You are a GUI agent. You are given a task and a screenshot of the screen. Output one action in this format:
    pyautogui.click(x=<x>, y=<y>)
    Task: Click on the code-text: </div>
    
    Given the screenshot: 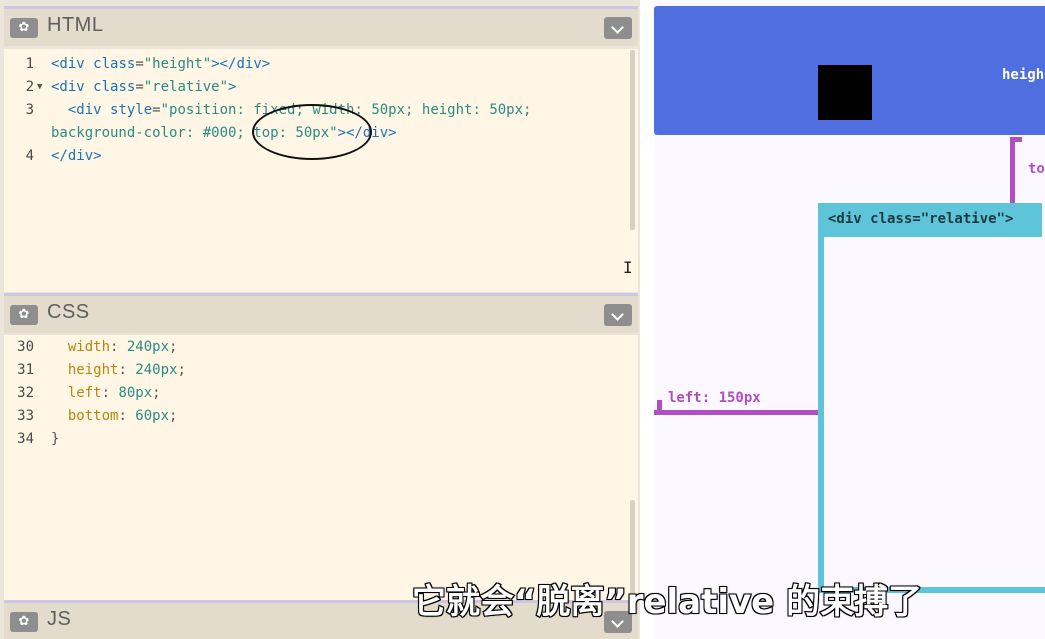 What is the action you would take?
    pyautogui.click(x=76, y=156)
    